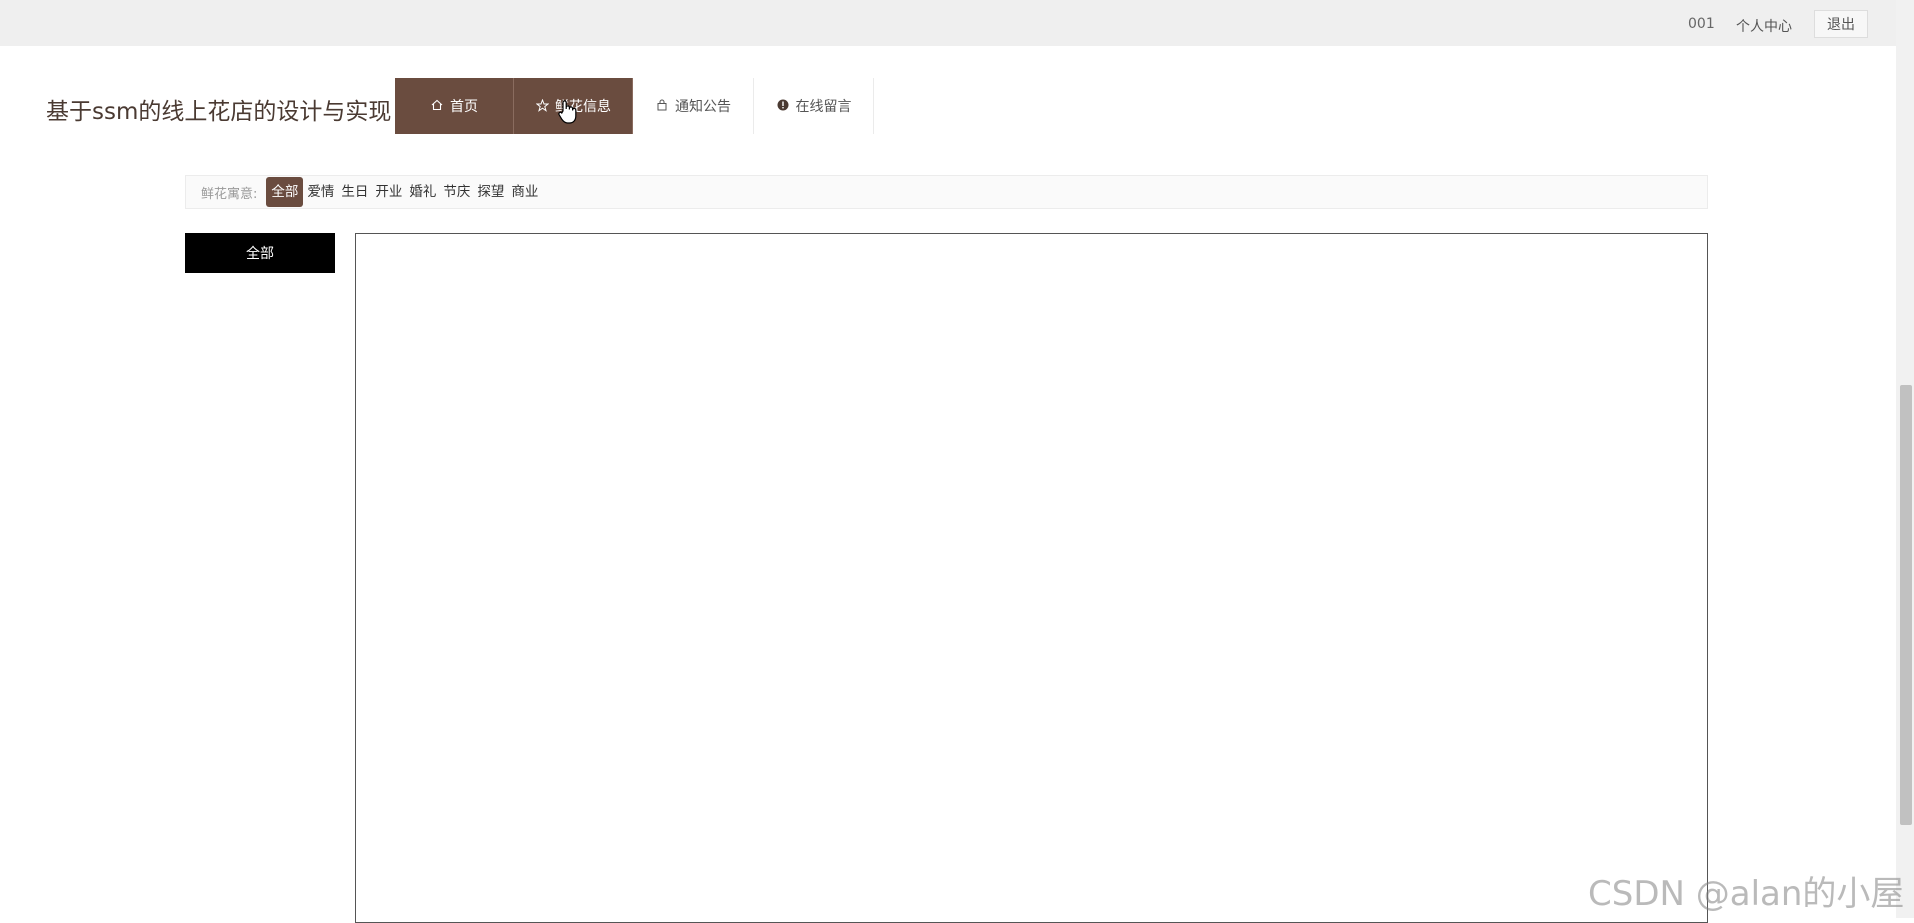  I want to click on nav-item-messages: 在线留言, so click(814, 106).